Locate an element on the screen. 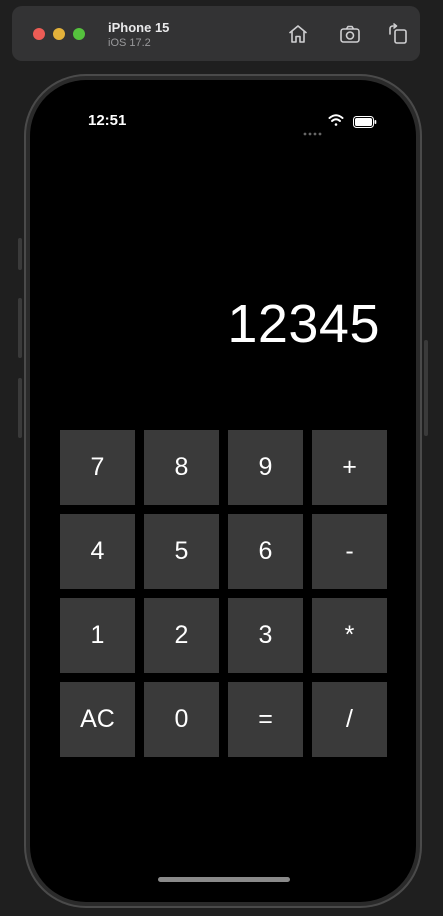 The image size is (443, 916). key-1: 1 is located at coordinates (97, 635).